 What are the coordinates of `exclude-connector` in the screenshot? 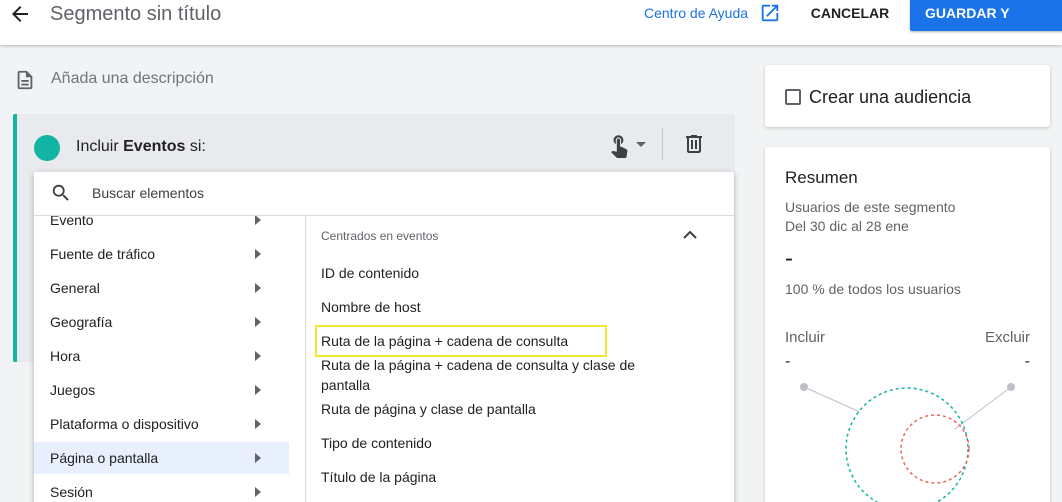 It's located at (983, 408).